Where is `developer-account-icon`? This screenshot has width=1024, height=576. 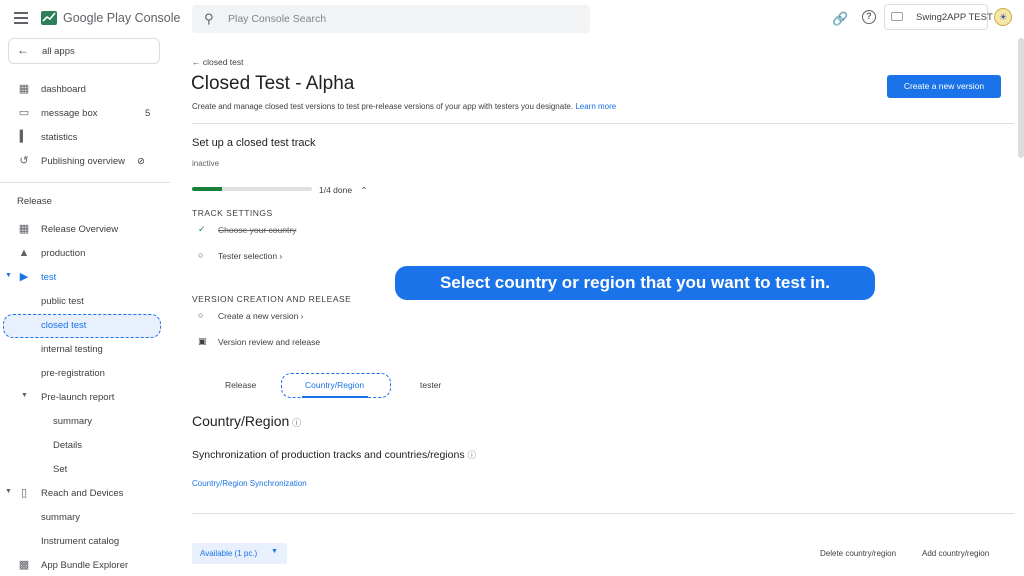 developer-account-icon is located at coordinates (897, 16).